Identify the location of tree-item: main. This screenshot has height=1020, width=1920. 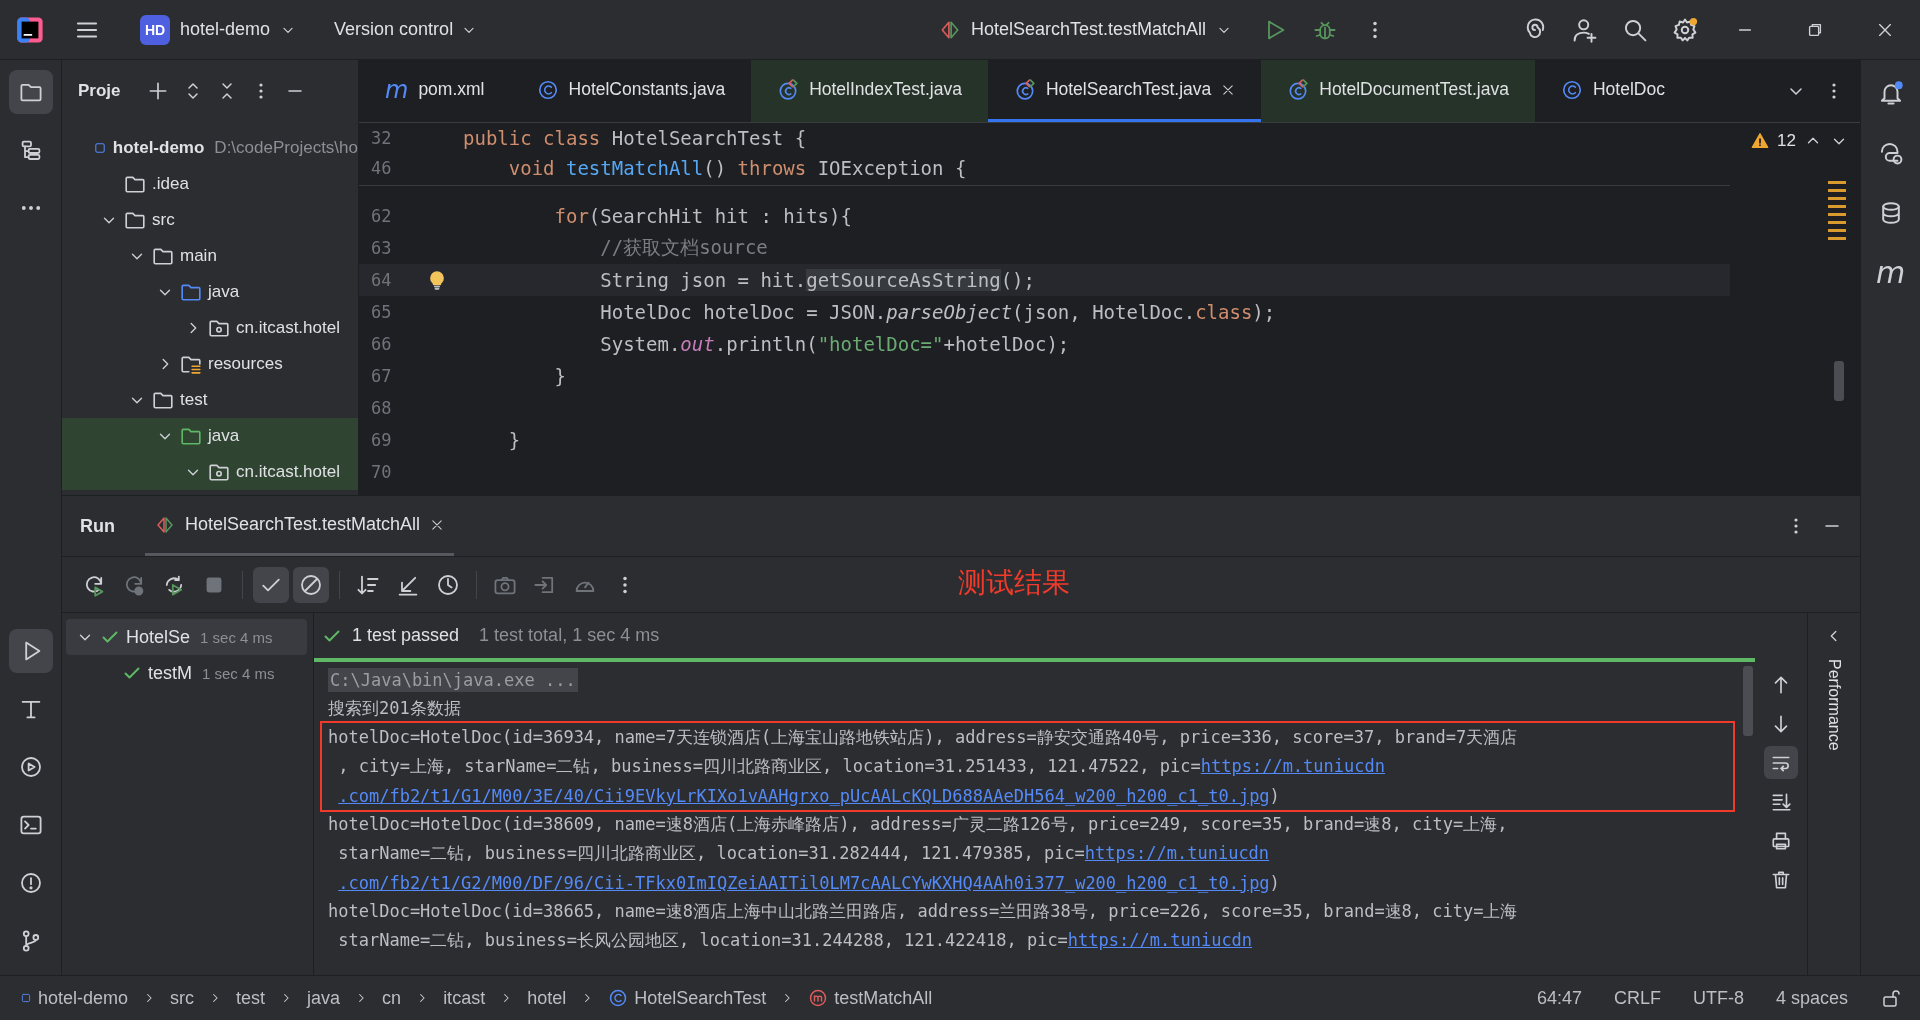
(198, 256).